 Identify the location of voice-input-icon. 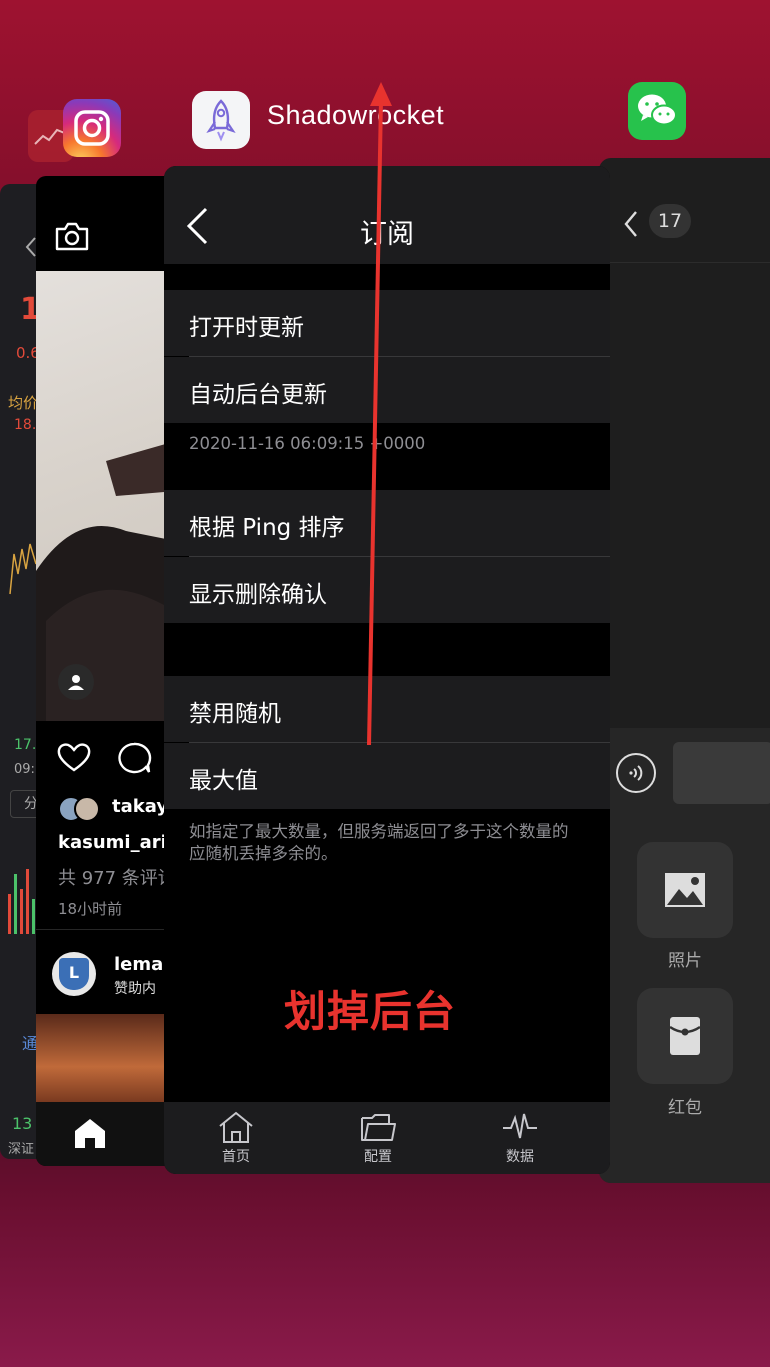
(636, 773).